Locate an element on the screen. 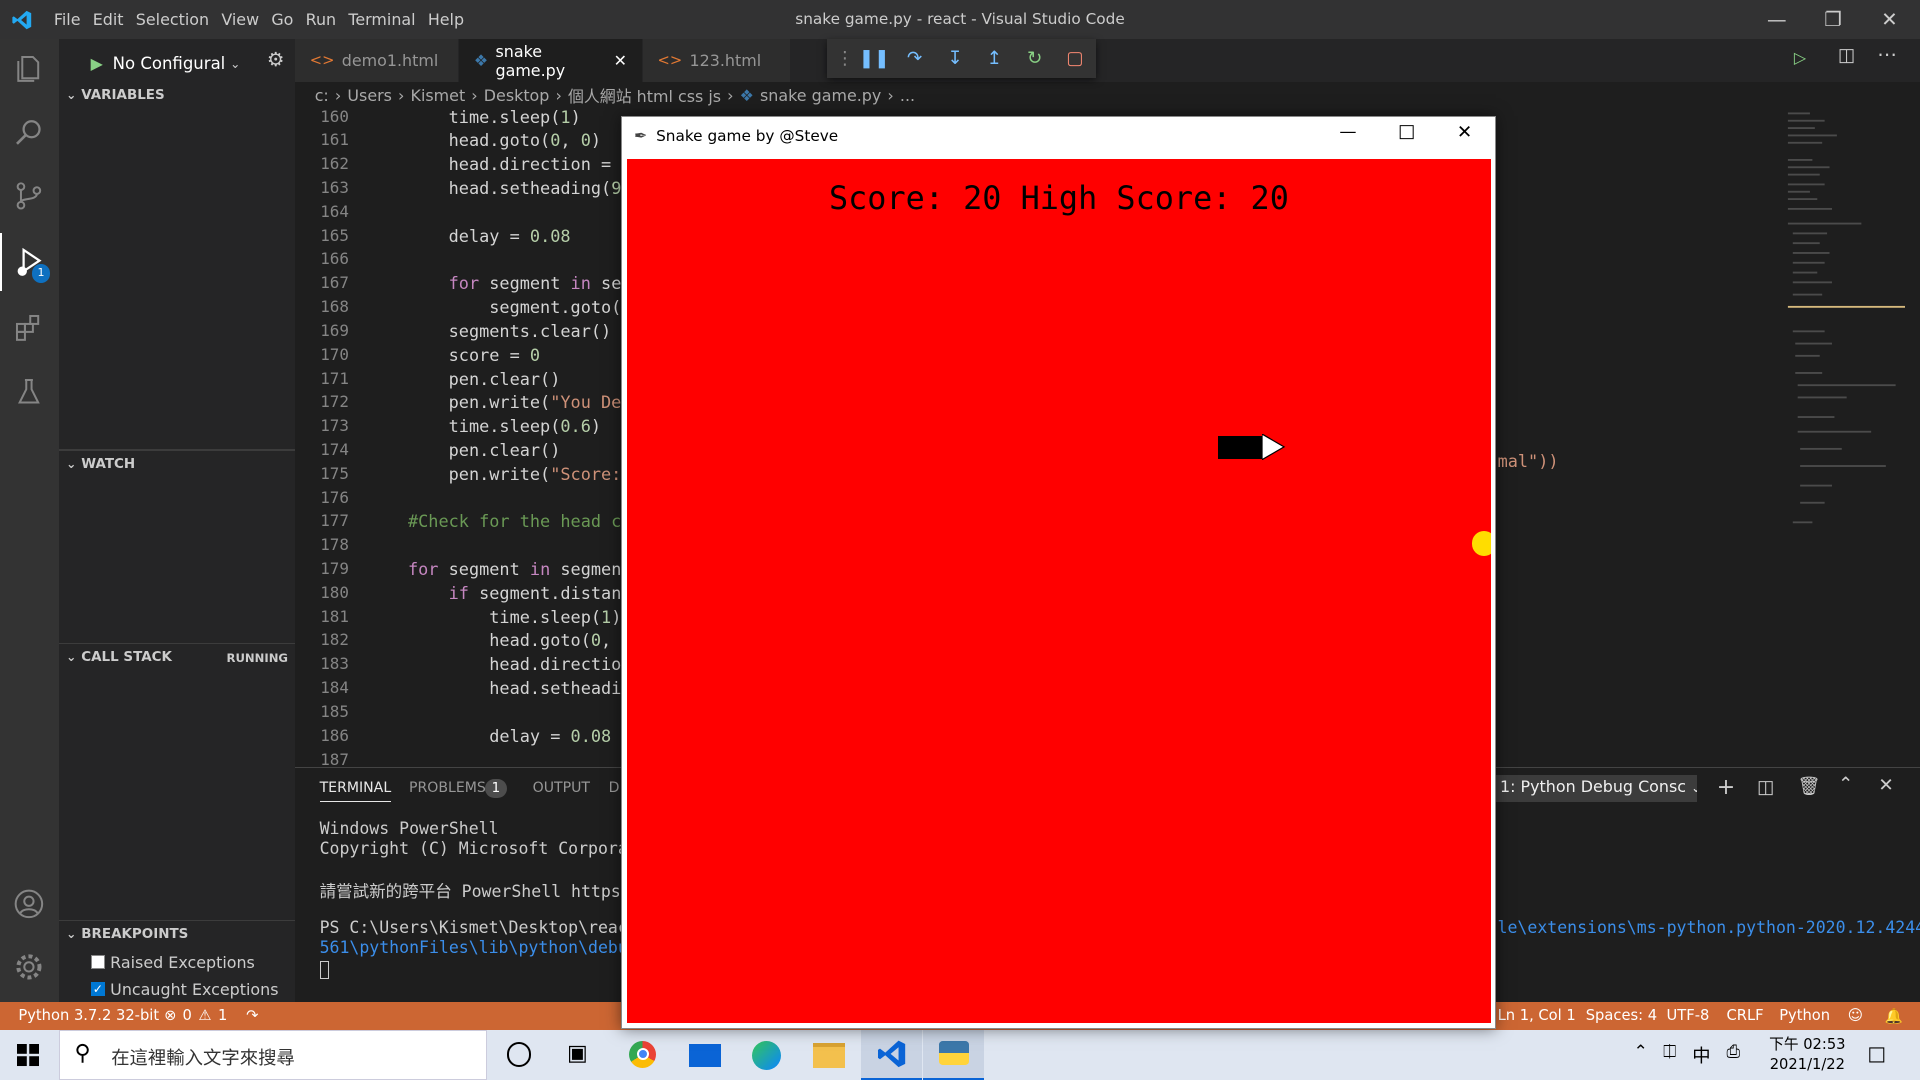 The height and width of the screenshot is (1080, 1920). tab-demo1-html: <> demo1.html is located at coordinates (376, 61).